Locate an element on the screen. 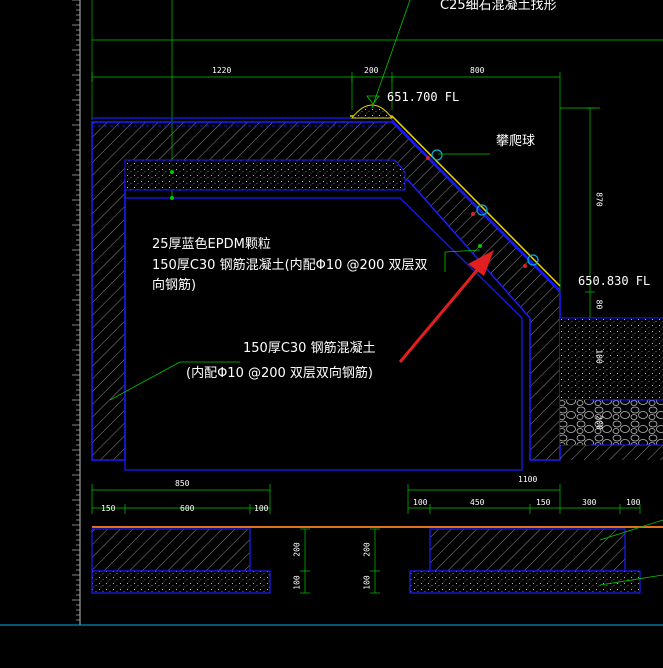 This screenshot has height=668, width=663. level-marker-top is located at coordinates (373, 100).